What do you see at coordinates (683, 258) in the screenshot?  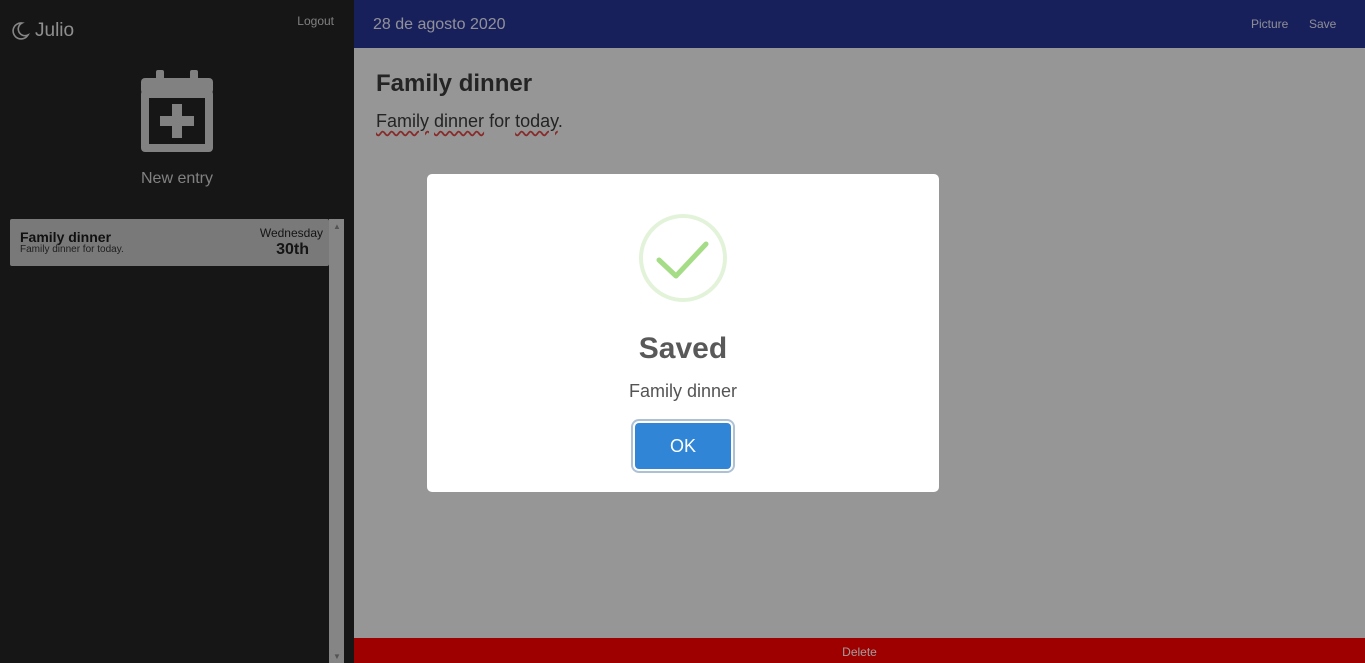 I see `success-check-icon` at bounding box center [683, 258].